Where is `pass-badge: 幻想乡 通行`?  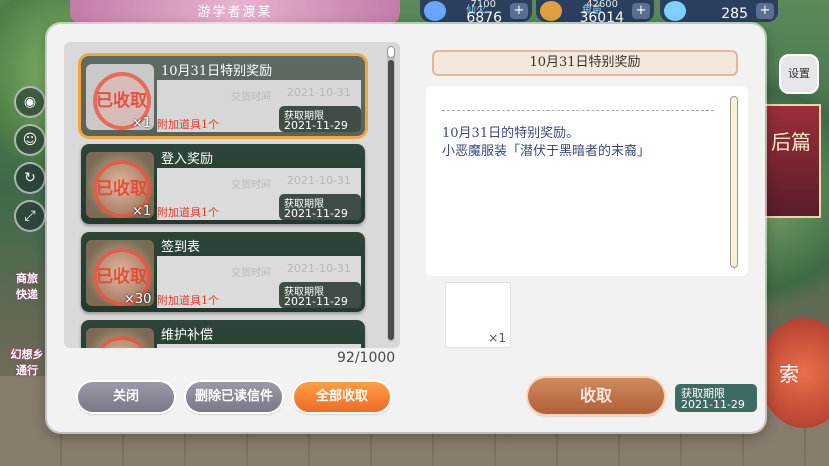
pass-badge: 幻想乡 通行 is located at coordinates (27, 362).